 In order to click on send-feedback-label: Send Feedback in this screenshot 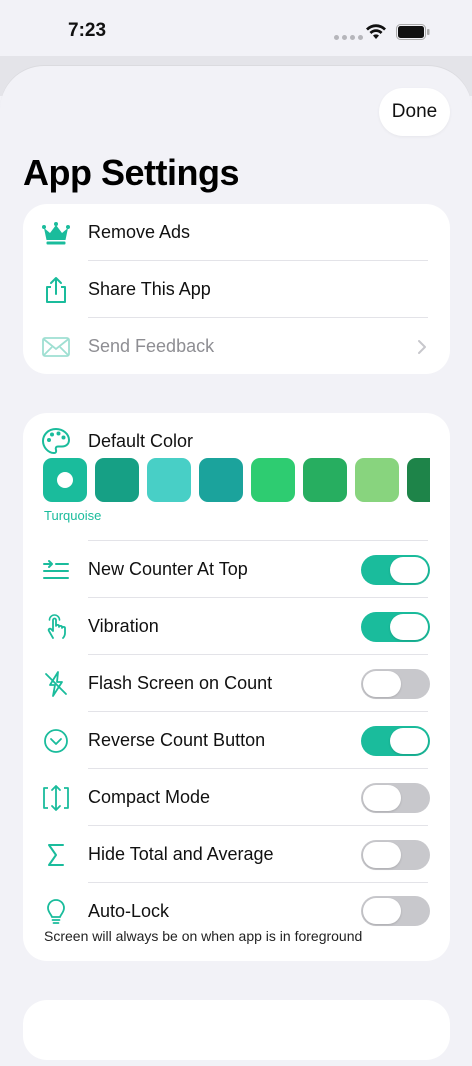, I will do `click(151, 346)`.